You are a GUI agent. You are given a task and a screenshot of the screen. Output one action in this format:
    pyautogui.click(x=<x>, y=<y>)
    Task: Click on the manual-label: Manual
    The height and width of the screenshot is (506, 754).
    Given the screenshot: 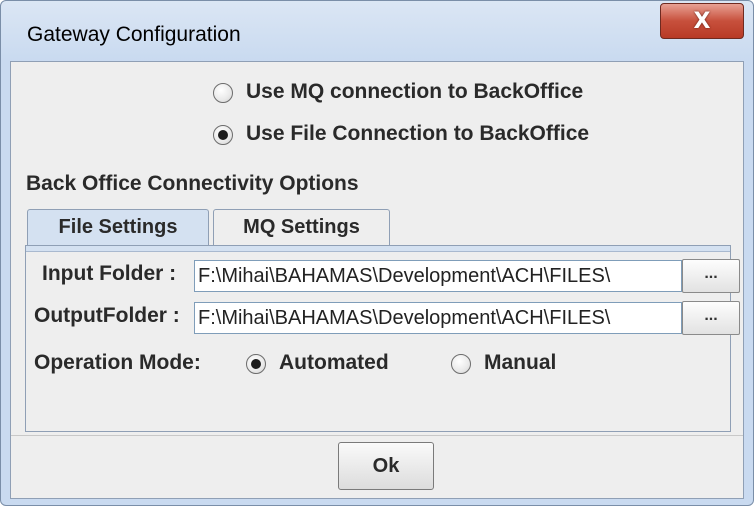 What is the action you would take?
    pyautogui.click(x=520, y=363)
    